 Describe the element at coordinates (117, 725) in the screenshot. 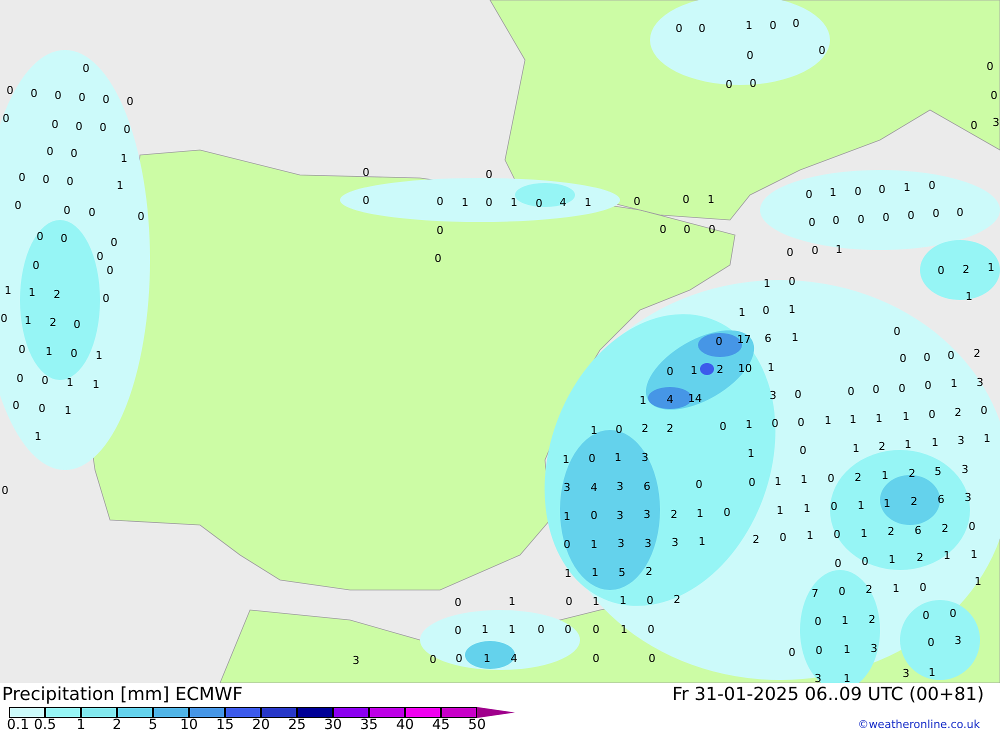

I see `scale-tick-label: 2` at that location.